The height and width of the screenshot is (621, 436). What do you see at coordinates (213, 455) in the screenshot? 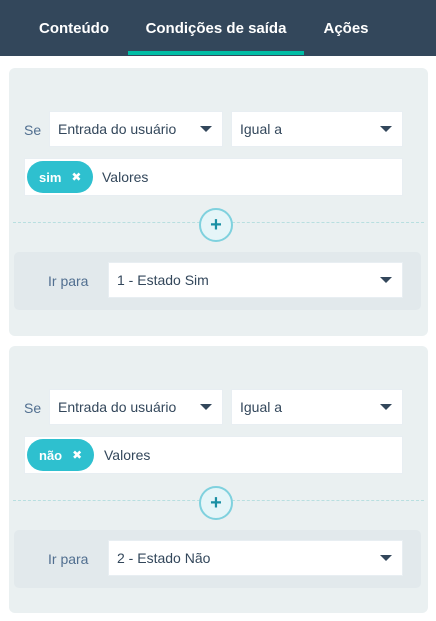
I see `values-input: não ✖ Valores` at bounding box center [213, 455].